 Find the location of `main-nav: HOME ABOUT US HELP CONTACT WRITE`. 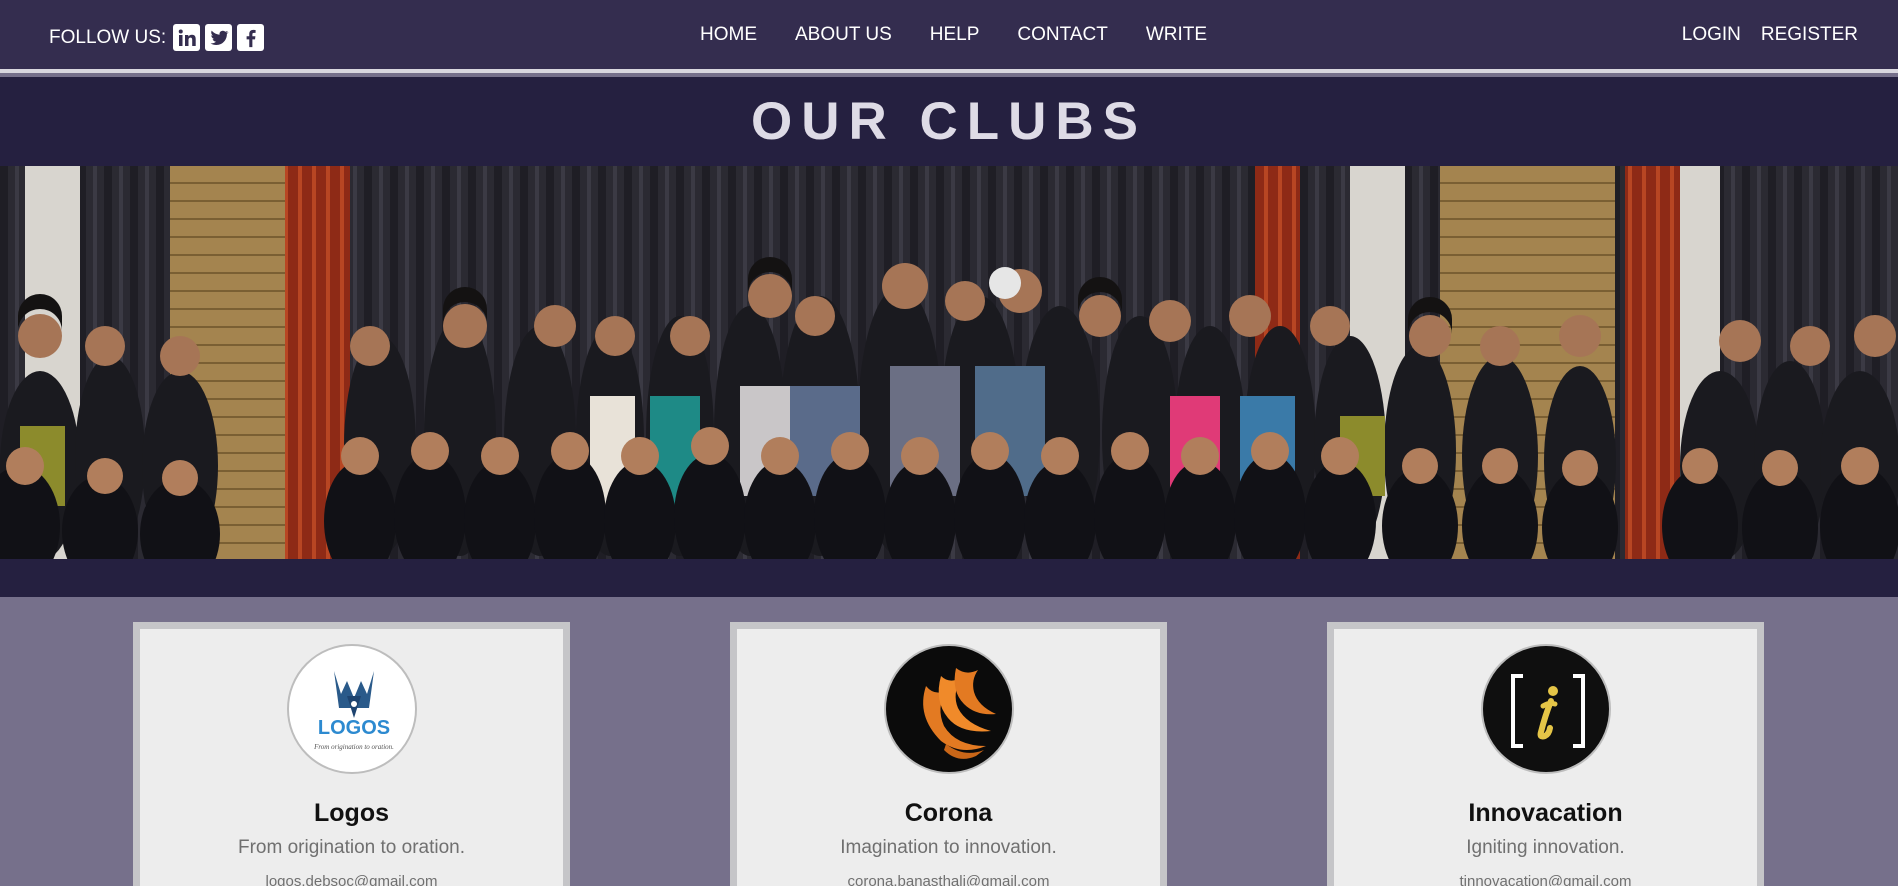

main-nav: HOME ABOUT US HELP CONTACT WRITE is located at coordinates (972, 36).